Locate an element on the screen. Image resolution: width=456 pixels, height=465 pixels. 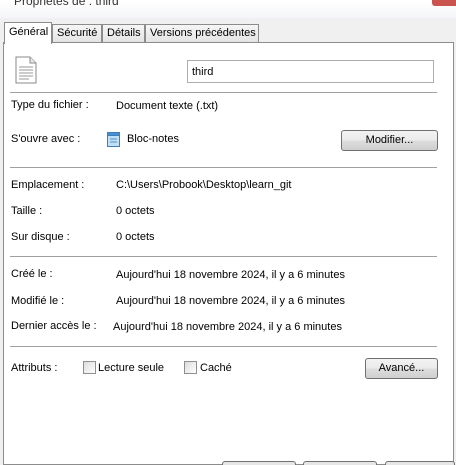
opens-with-value: Bloc-notes is located at coordinates (153, 139).